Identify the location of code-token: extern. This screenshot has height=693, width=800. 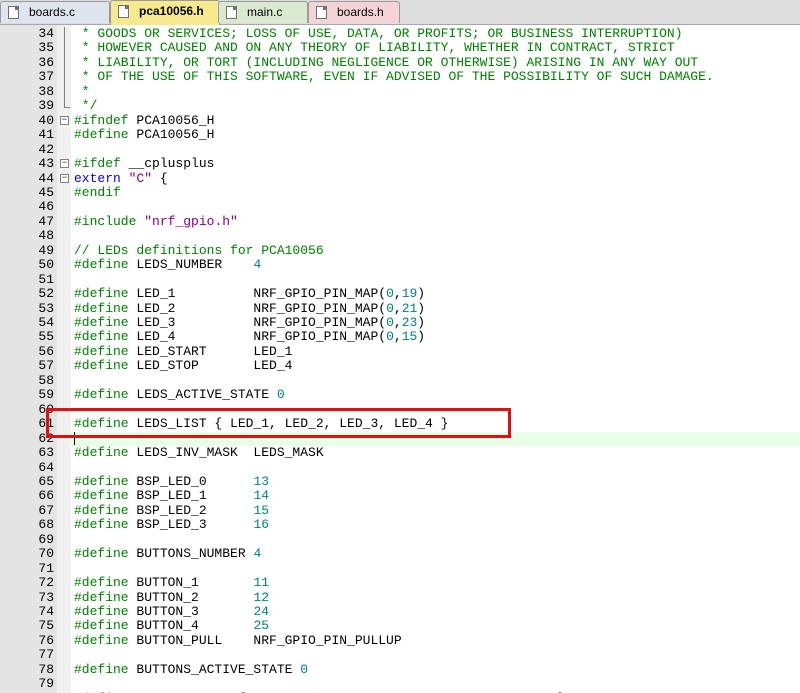
(97, 178).